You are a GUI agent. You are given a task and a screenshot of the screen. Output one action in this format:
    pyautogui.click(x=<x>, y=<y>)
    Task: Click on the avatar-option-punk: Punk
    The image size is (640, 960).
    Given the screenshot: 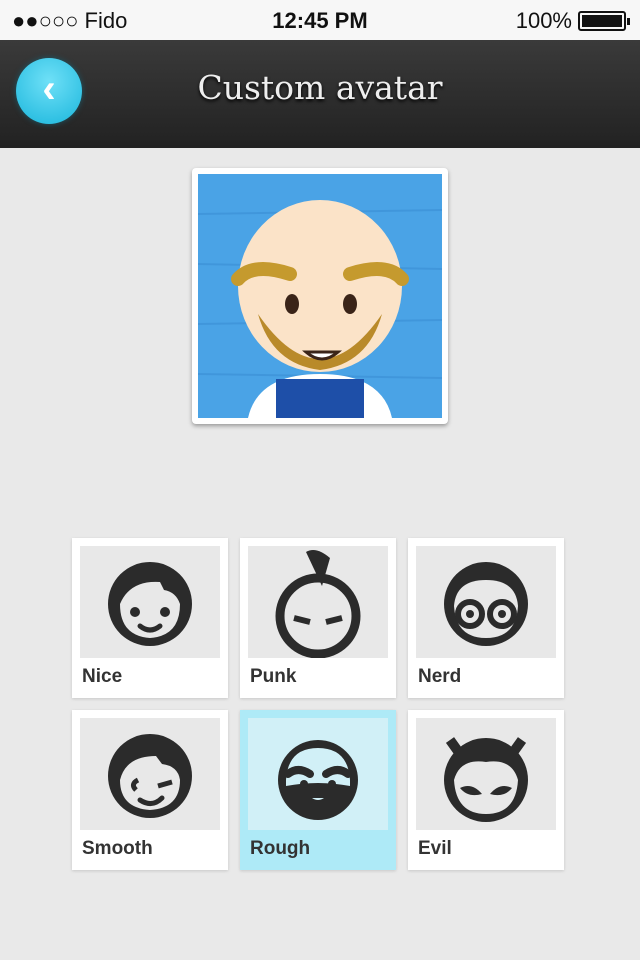 What is the action you would take?
    pyautogui.click(x=318, y=618)
    